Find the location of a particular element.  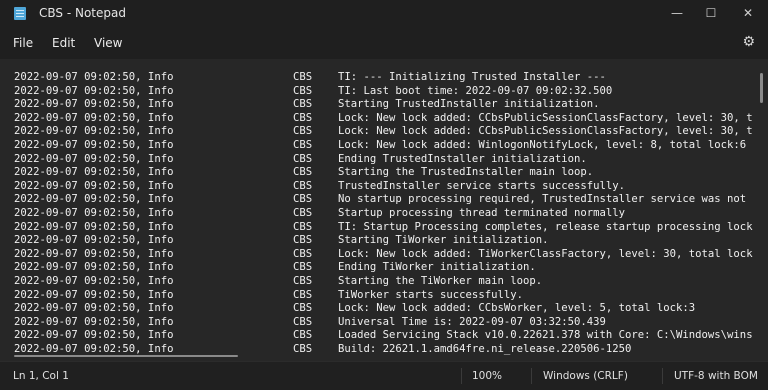

vertical-scrollbar is located at coordinates (761, 88).